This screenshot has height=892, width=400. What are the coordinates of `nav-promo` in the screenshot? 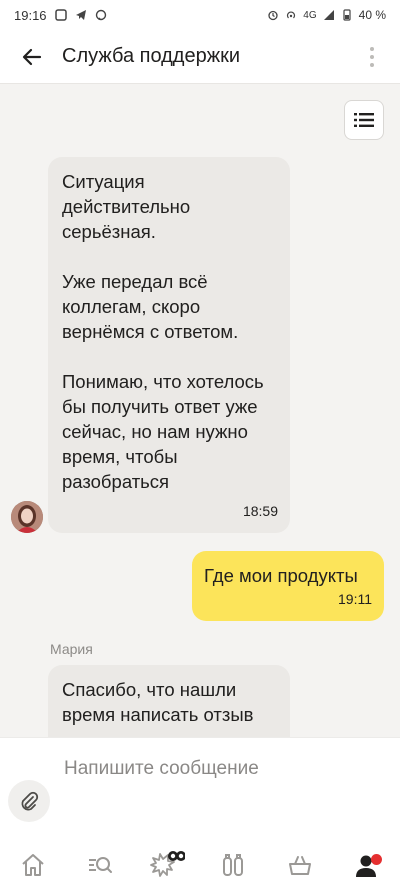 It's located at (167, 865).